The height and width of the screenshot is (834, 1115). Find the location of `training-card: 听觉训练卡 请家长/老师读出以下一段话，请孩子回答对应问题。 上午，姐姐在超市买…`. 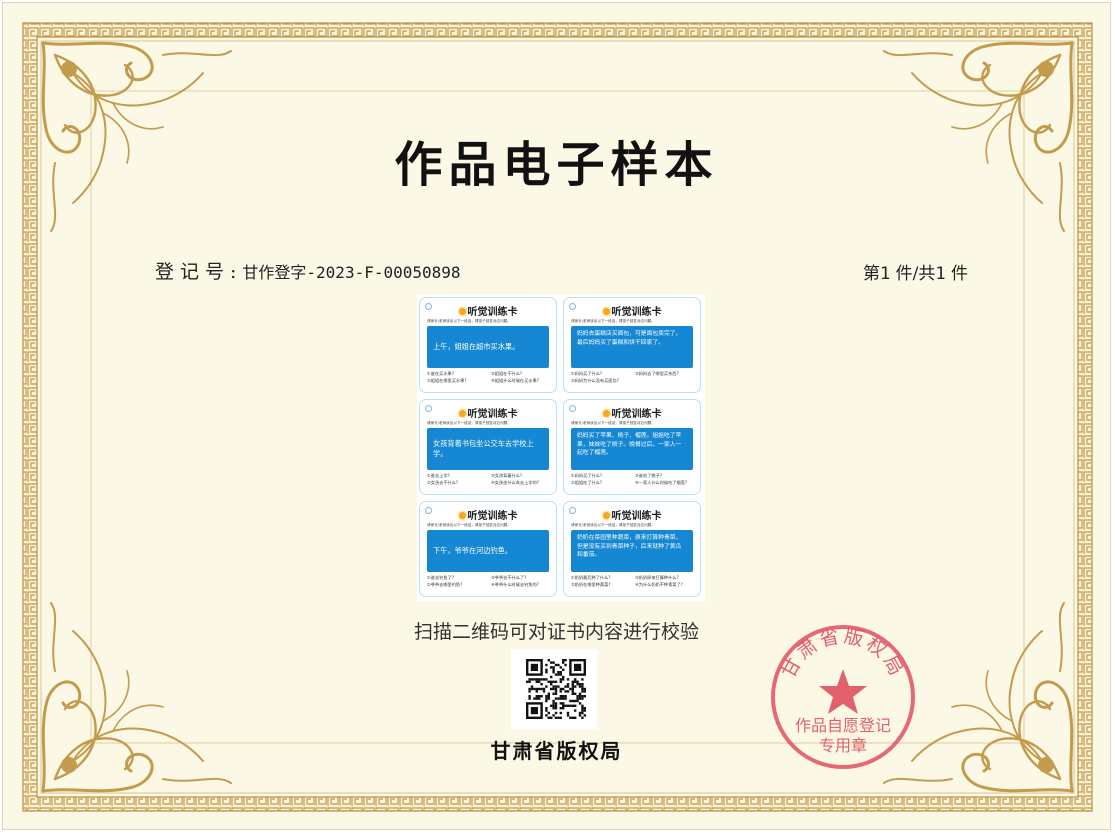

training-card: 听觉训练卡 请家长/老师读出以下一段话，请孩子回答对应问题。 上午，姐姐在超市买… is located at coordinates (488, 345).